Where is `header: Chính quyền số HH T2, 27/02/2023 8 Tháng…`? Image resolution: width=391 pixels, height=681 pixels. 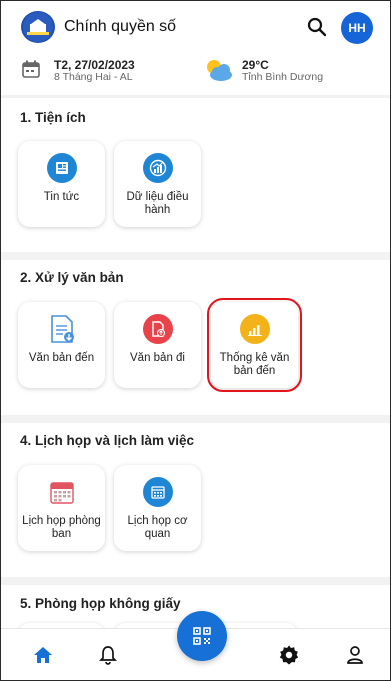 header: Chính quyền số HH T2, 27/02/2023 8 Tháng… is located at coordinates (195, 48).